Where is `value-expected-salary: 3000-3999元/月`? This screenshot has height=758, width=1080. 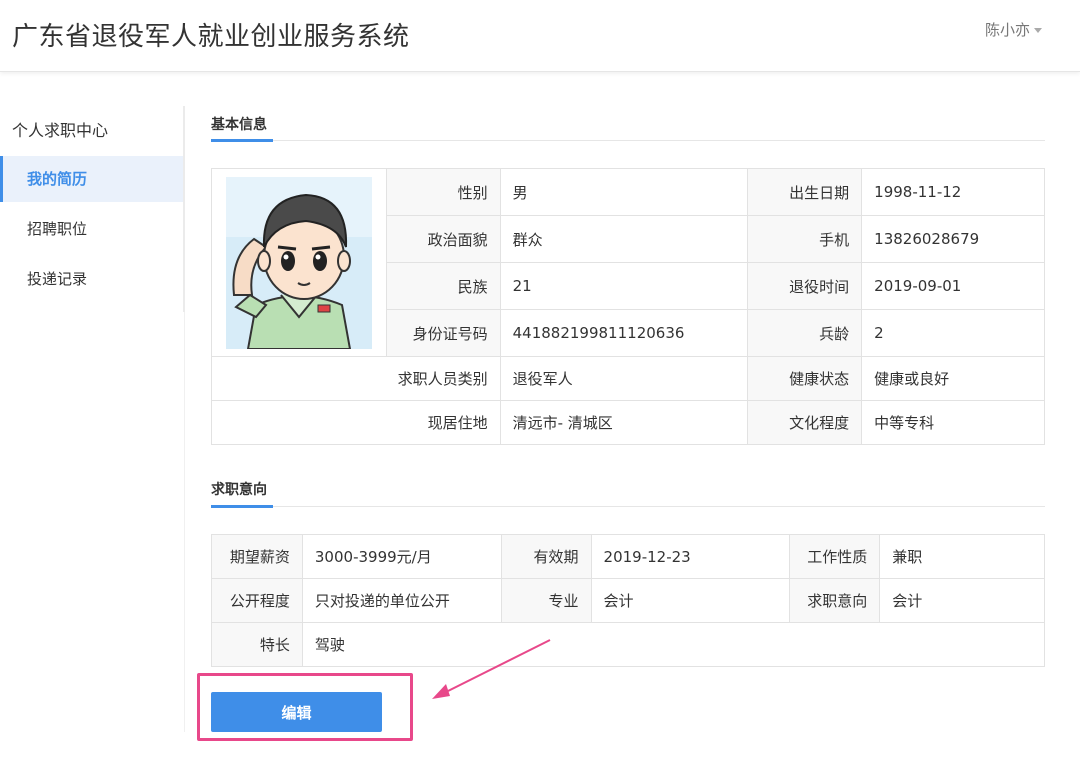
value-expected-salary: 3000-3999元/月 is located at coordinates (401, 556).